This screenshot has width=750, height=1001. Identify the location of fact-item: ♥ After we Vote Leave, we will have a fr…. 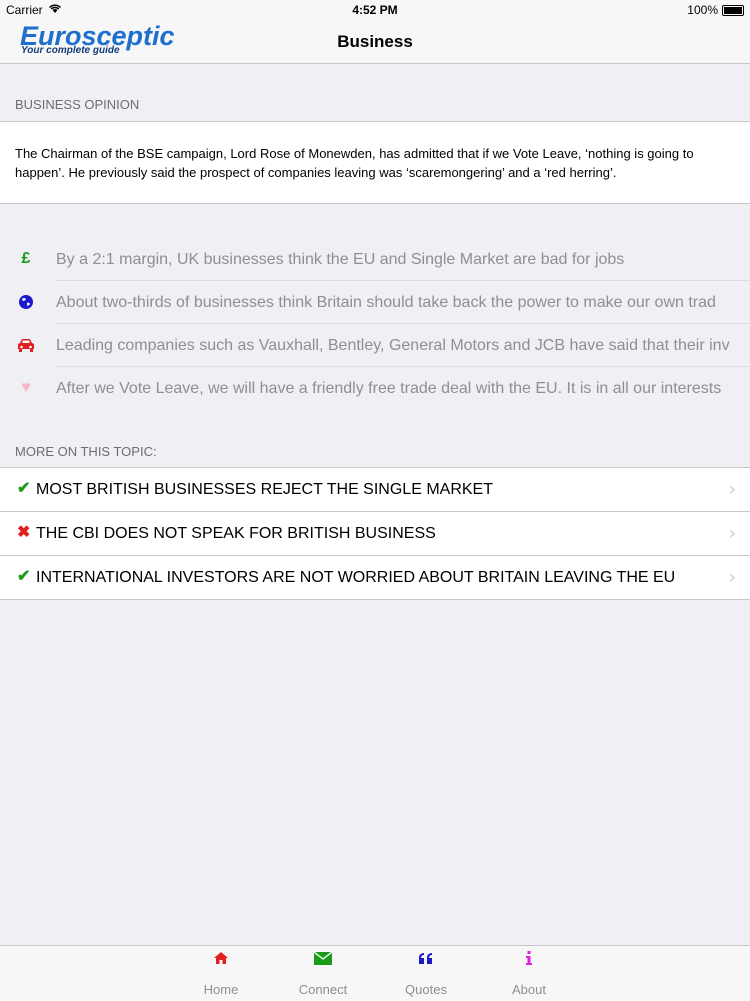
(375, 388).